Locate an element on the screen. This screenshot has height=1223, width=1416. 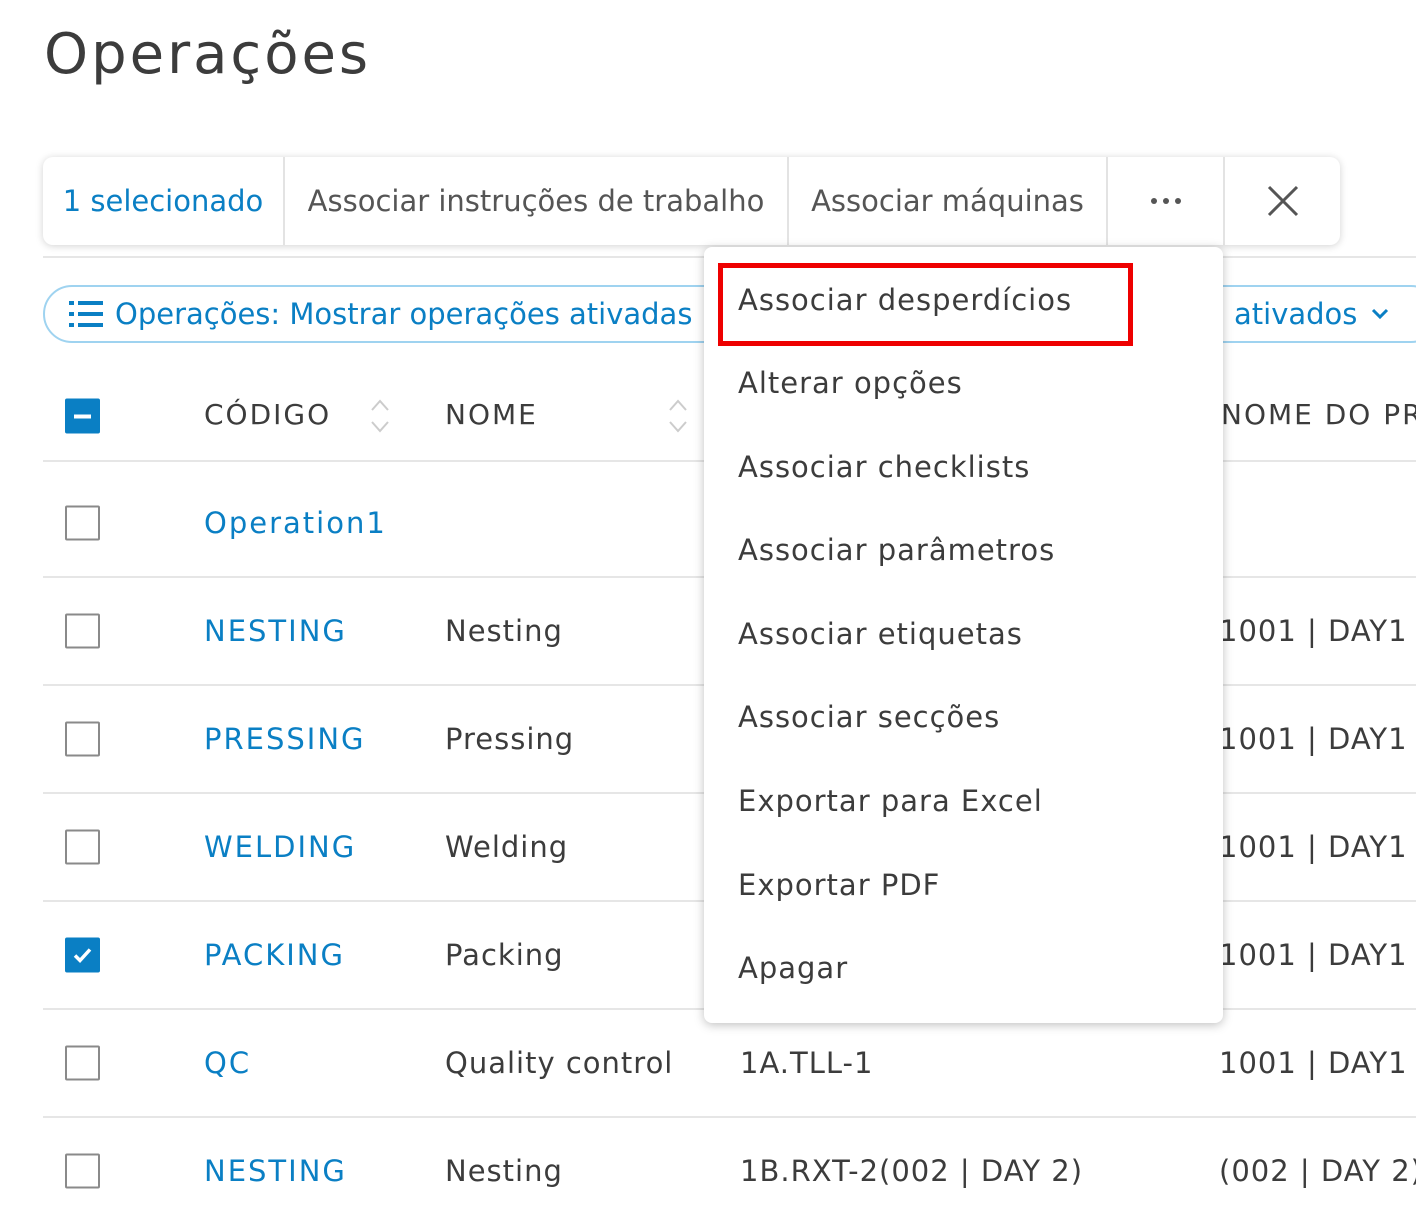
operations-filter-chip: Operações: Mostrar operações ativadas is located at coordinates (393, 314).